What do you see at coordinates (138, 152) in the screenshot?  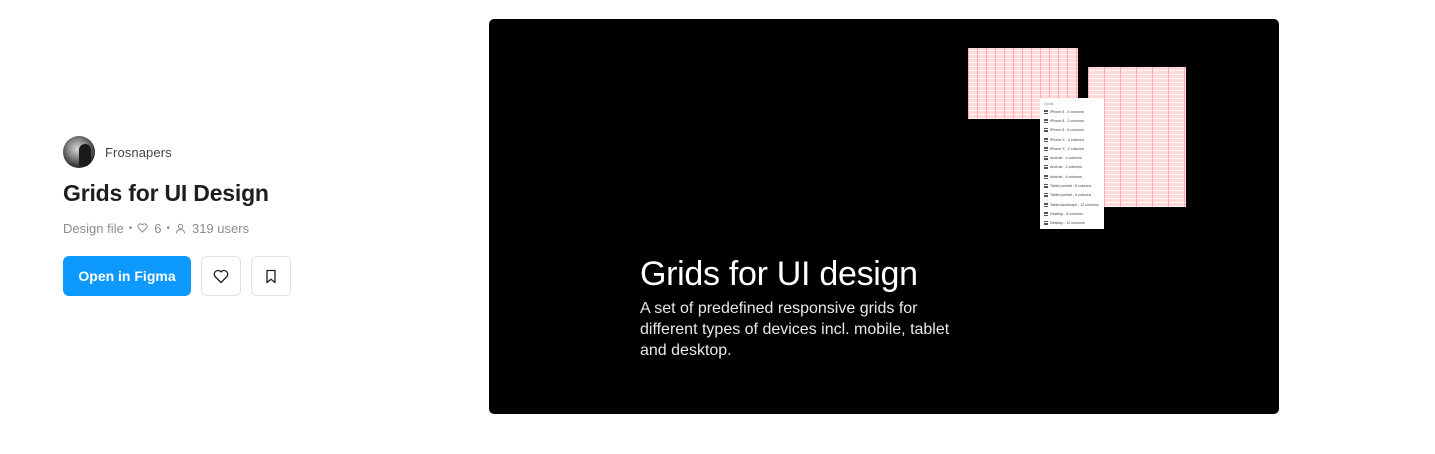 I see `author-name: Frosnapers` at bounding box center [138, 152].